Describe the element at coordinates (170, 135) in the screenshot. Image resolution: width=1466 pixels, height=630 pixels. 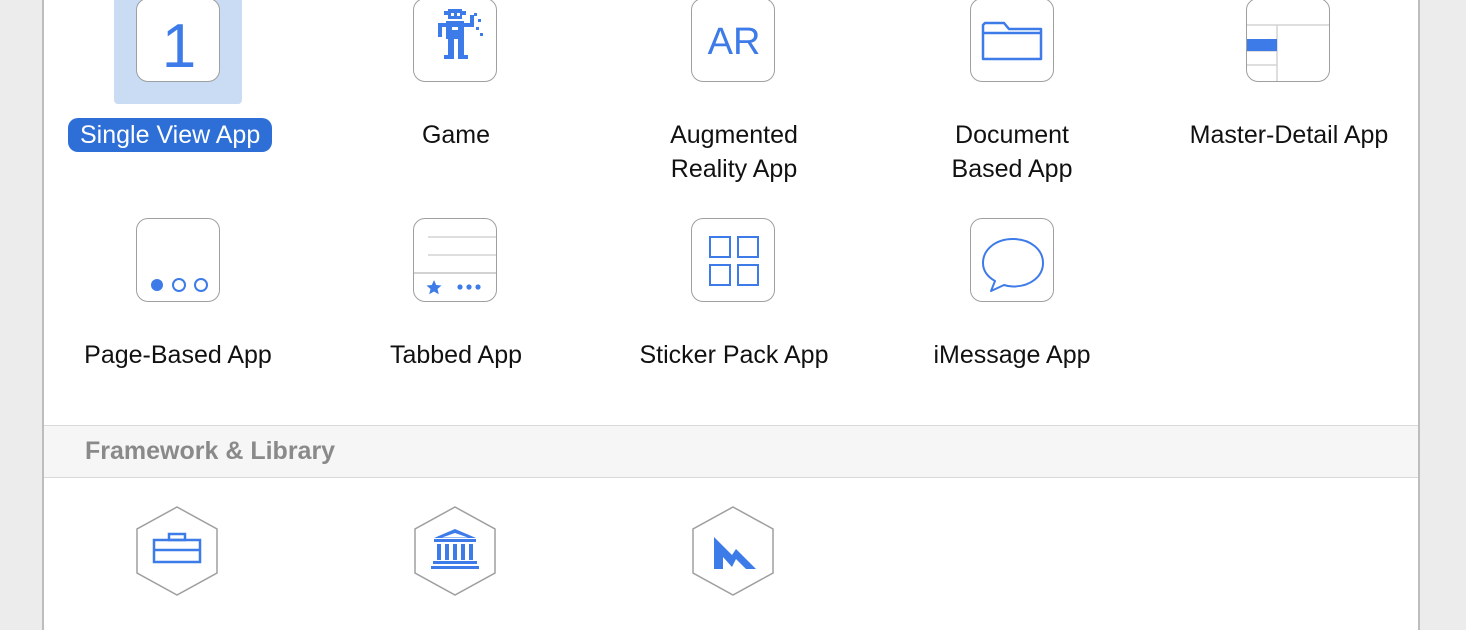
I see `template-label-single-view-app: Single View App` at that location.